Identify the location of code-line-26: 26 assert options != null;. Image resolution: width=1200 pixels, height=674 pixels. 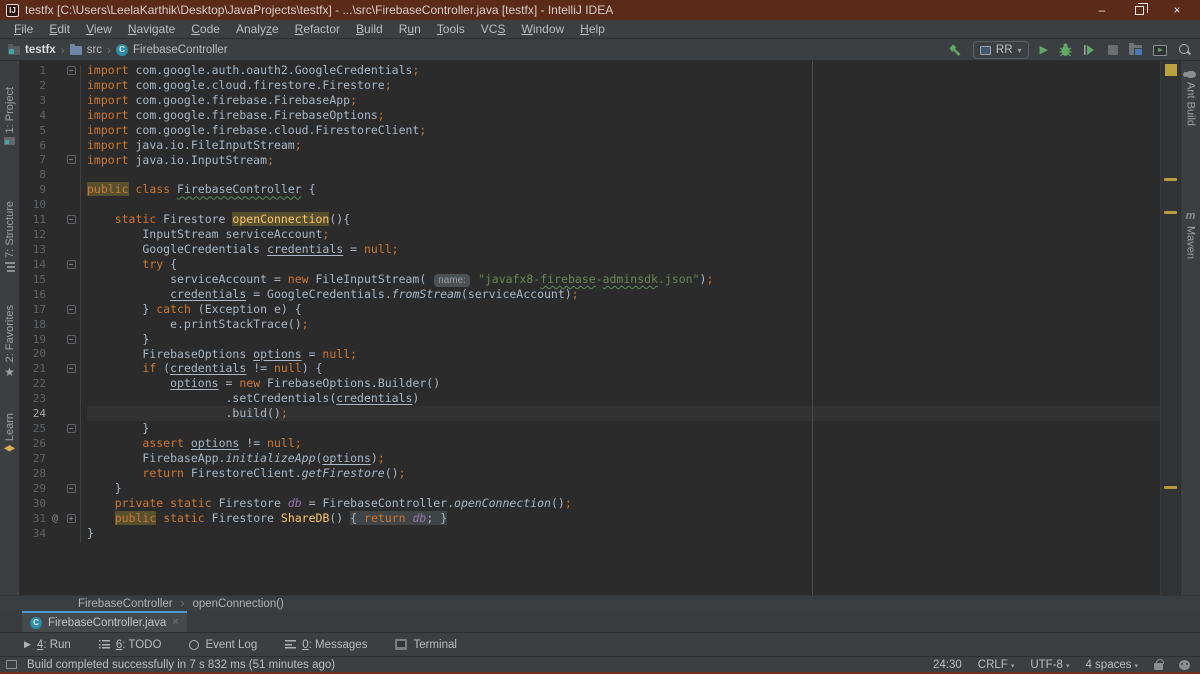
(590, 443).